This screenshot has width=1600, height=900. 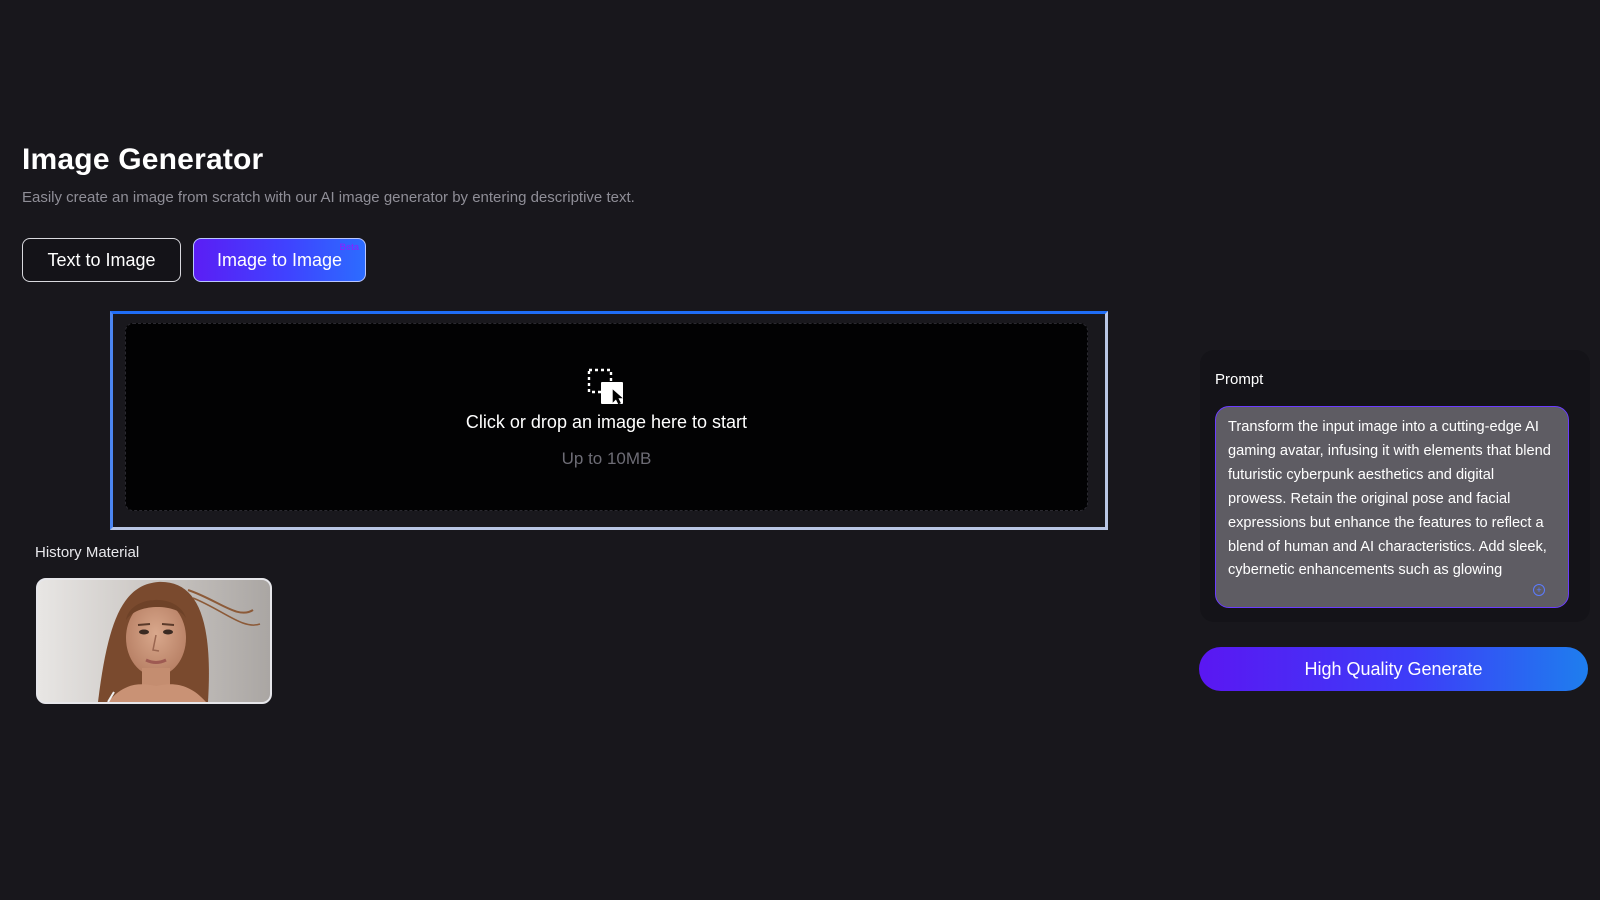 I want to click on tab-label: Text to Image, so click(x=101, y=259).